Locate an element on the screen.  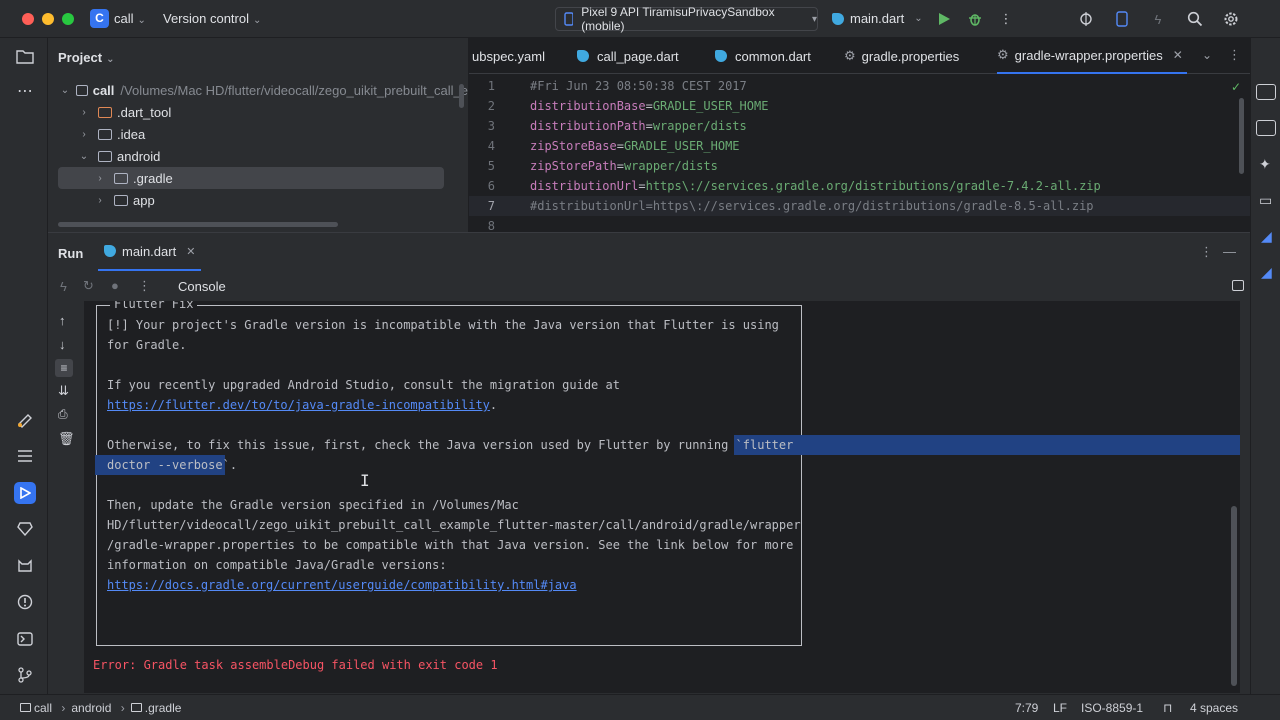
git-icon is located at coordinates (25, 675).